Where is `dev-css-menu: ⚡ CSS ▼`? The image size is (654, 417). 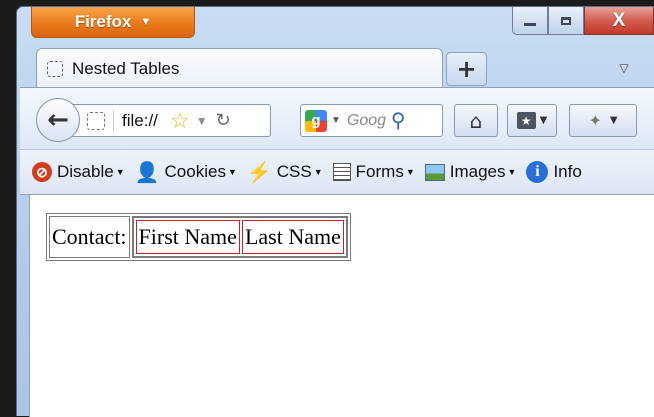
dev-css-menu: ⚡ CSS ▼ is located at coordinates (285, 172).